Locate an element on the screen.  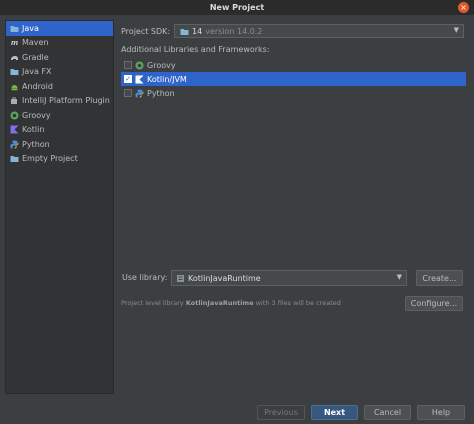
next-button: Next is located at coordinates (334, 412).